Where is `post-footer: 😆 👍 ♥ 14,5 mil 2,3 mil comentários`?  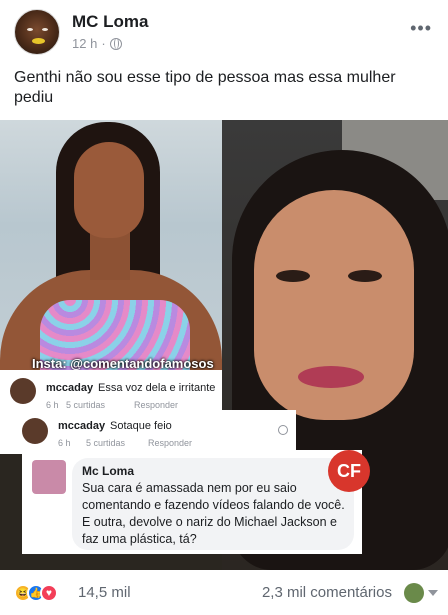
post-footer: 😆 👍 ♥ 14,5 mil 2,3 mil comentários is located at coordinates (224, 592).